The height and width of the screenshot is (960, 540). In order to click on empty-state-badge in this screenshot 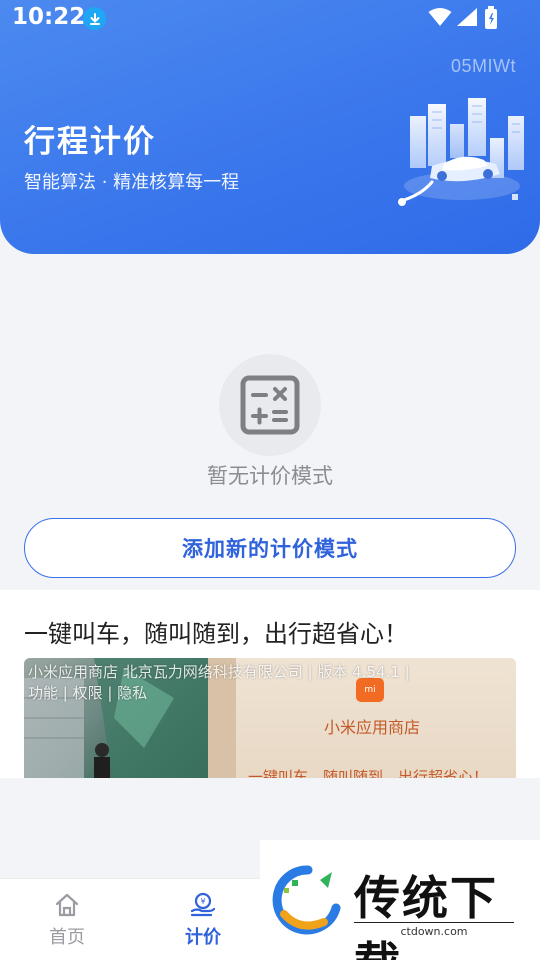, I will do `click(270, 405)`.